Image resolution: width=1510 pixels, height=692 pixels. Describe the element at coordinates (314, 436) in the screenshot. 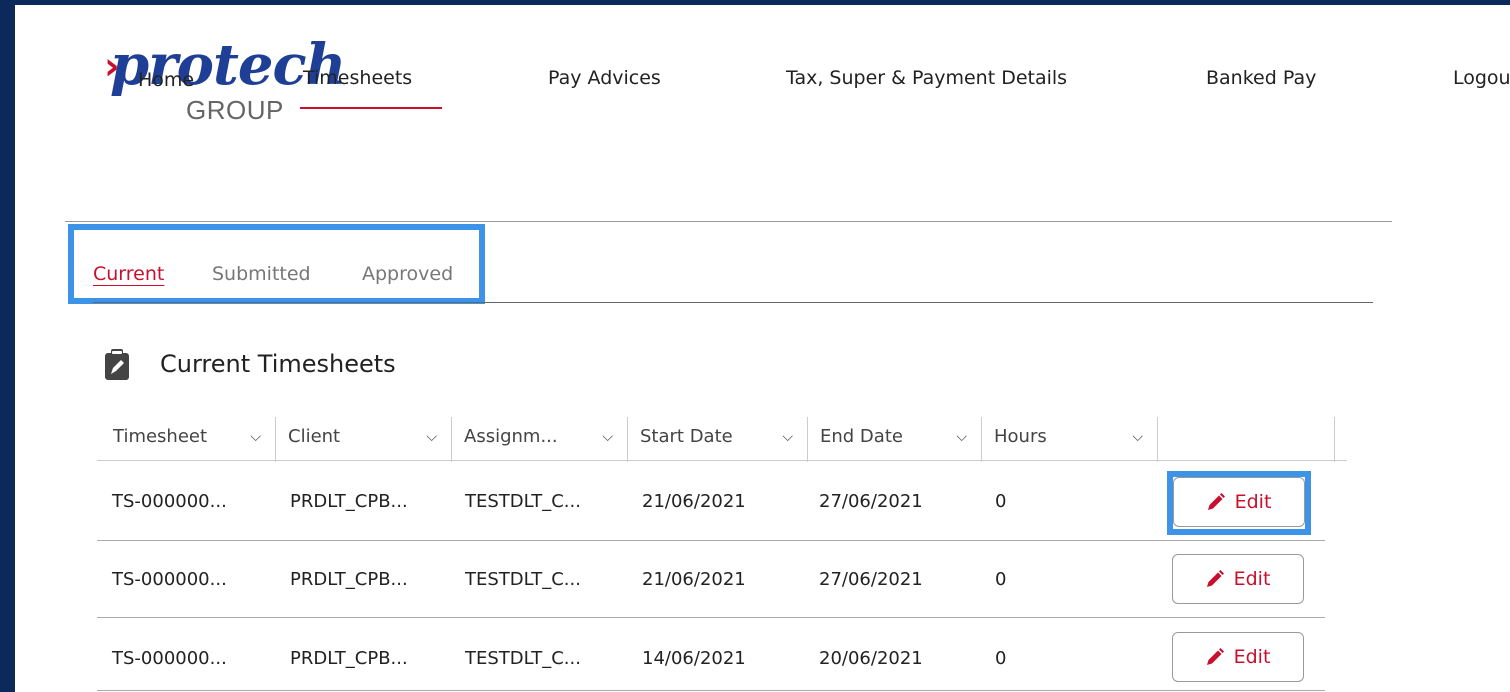

I see `col-client-label: Client` at that location.